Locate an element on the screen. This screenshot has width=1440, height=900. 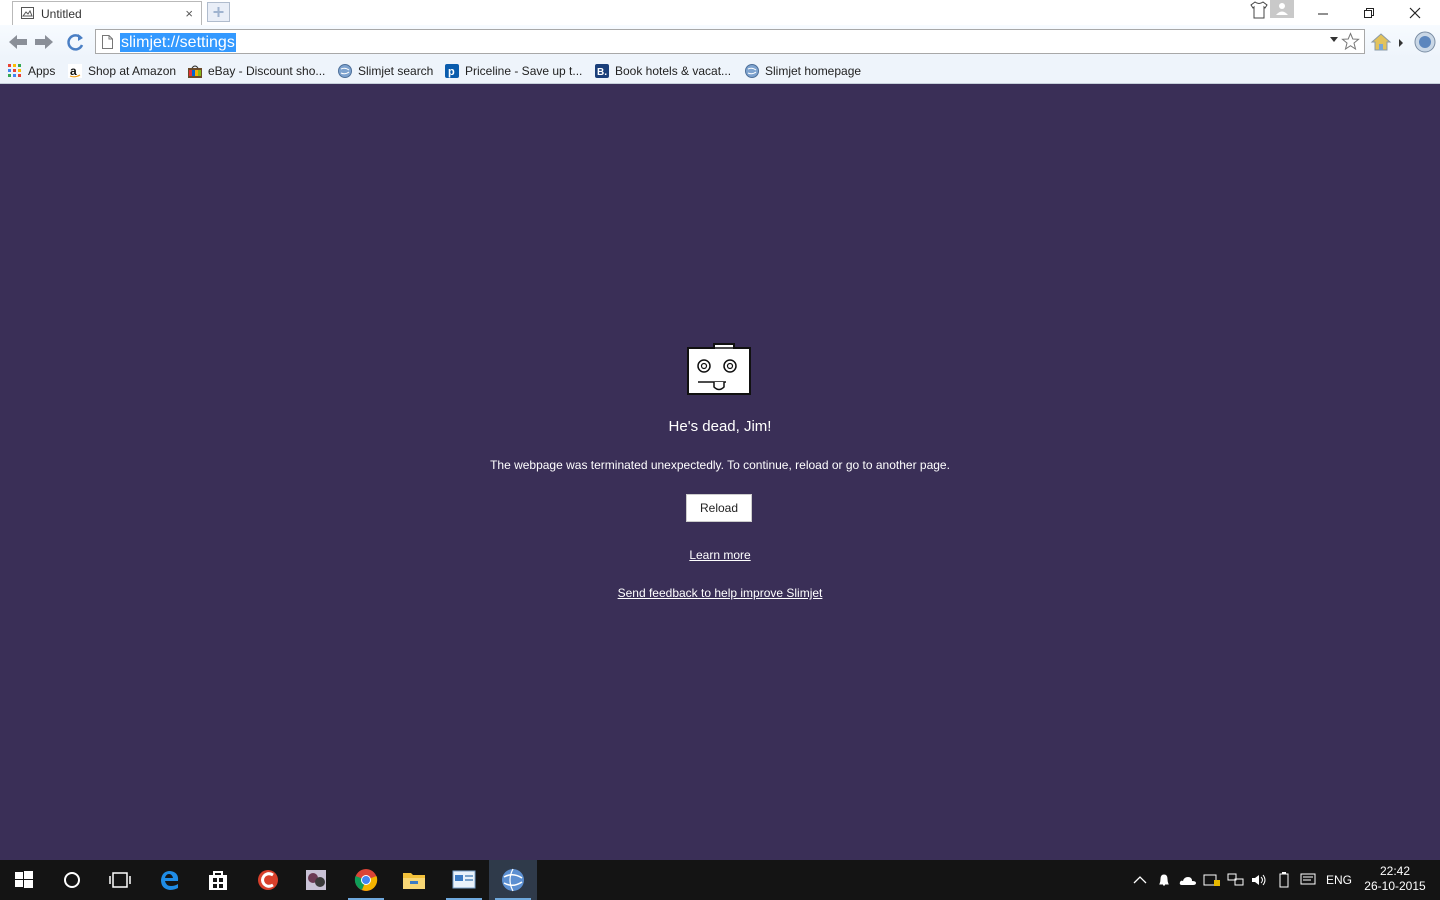
taskbar-file-explorer is located at coordinates (414, 880).